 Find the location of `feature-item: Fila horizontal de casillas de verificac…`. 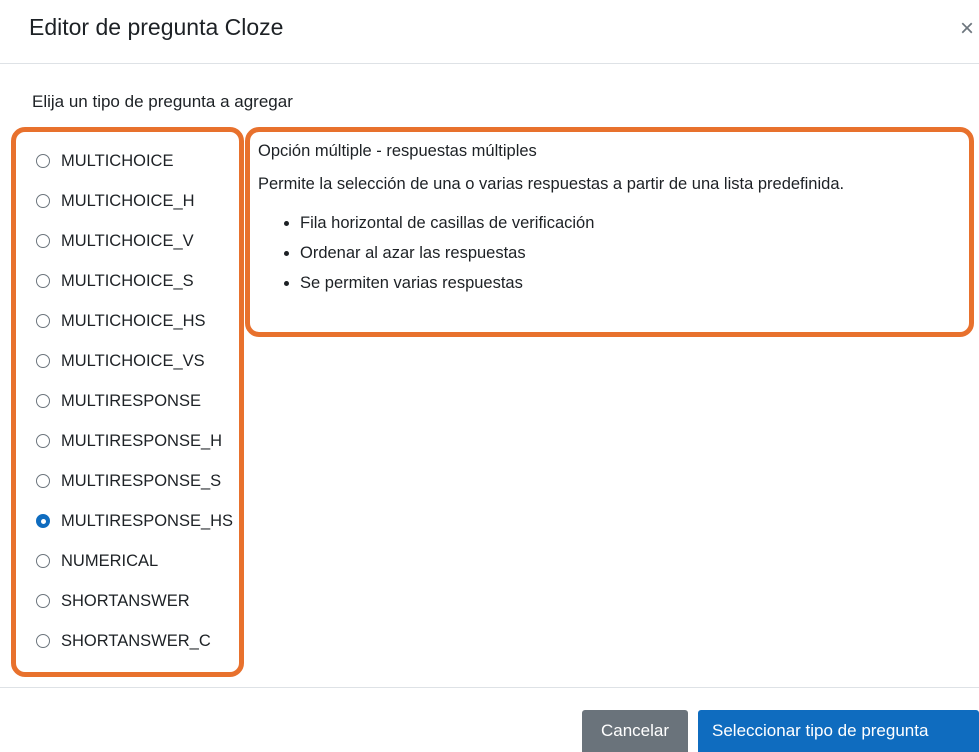

feature-item: Fila horizontal de casillas de verificac… is located at coordinates (634, 223).